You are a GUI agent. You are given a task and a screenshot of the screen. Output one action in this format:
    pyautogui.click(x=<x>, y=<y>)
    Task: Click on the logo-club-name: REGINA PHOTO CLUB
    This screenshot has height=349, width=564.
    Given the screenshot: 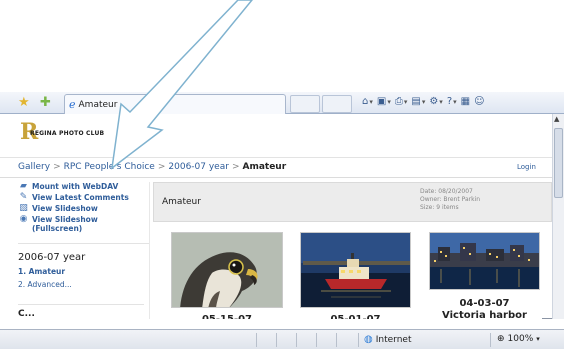 What is the action you would take?
    pyautogui.click(x=67, y=133)
    